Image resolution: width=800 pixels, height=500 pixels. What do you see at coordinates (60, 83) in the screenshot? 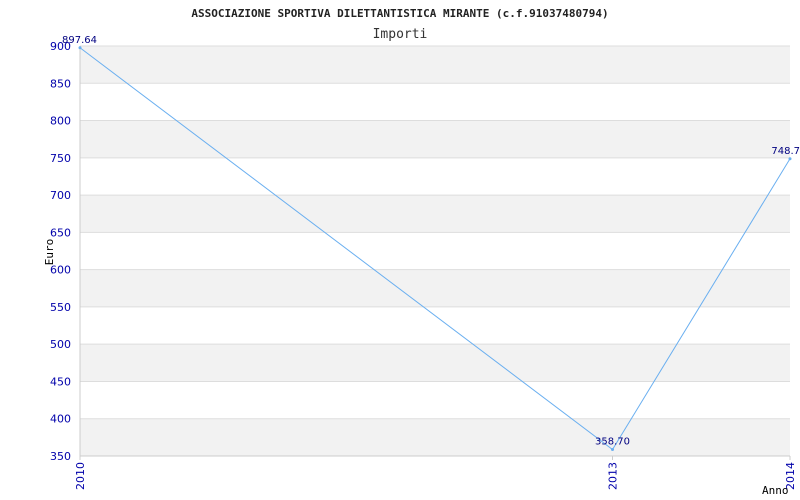
I see `y-tick-label: 850` at bounding box center [60, 83].